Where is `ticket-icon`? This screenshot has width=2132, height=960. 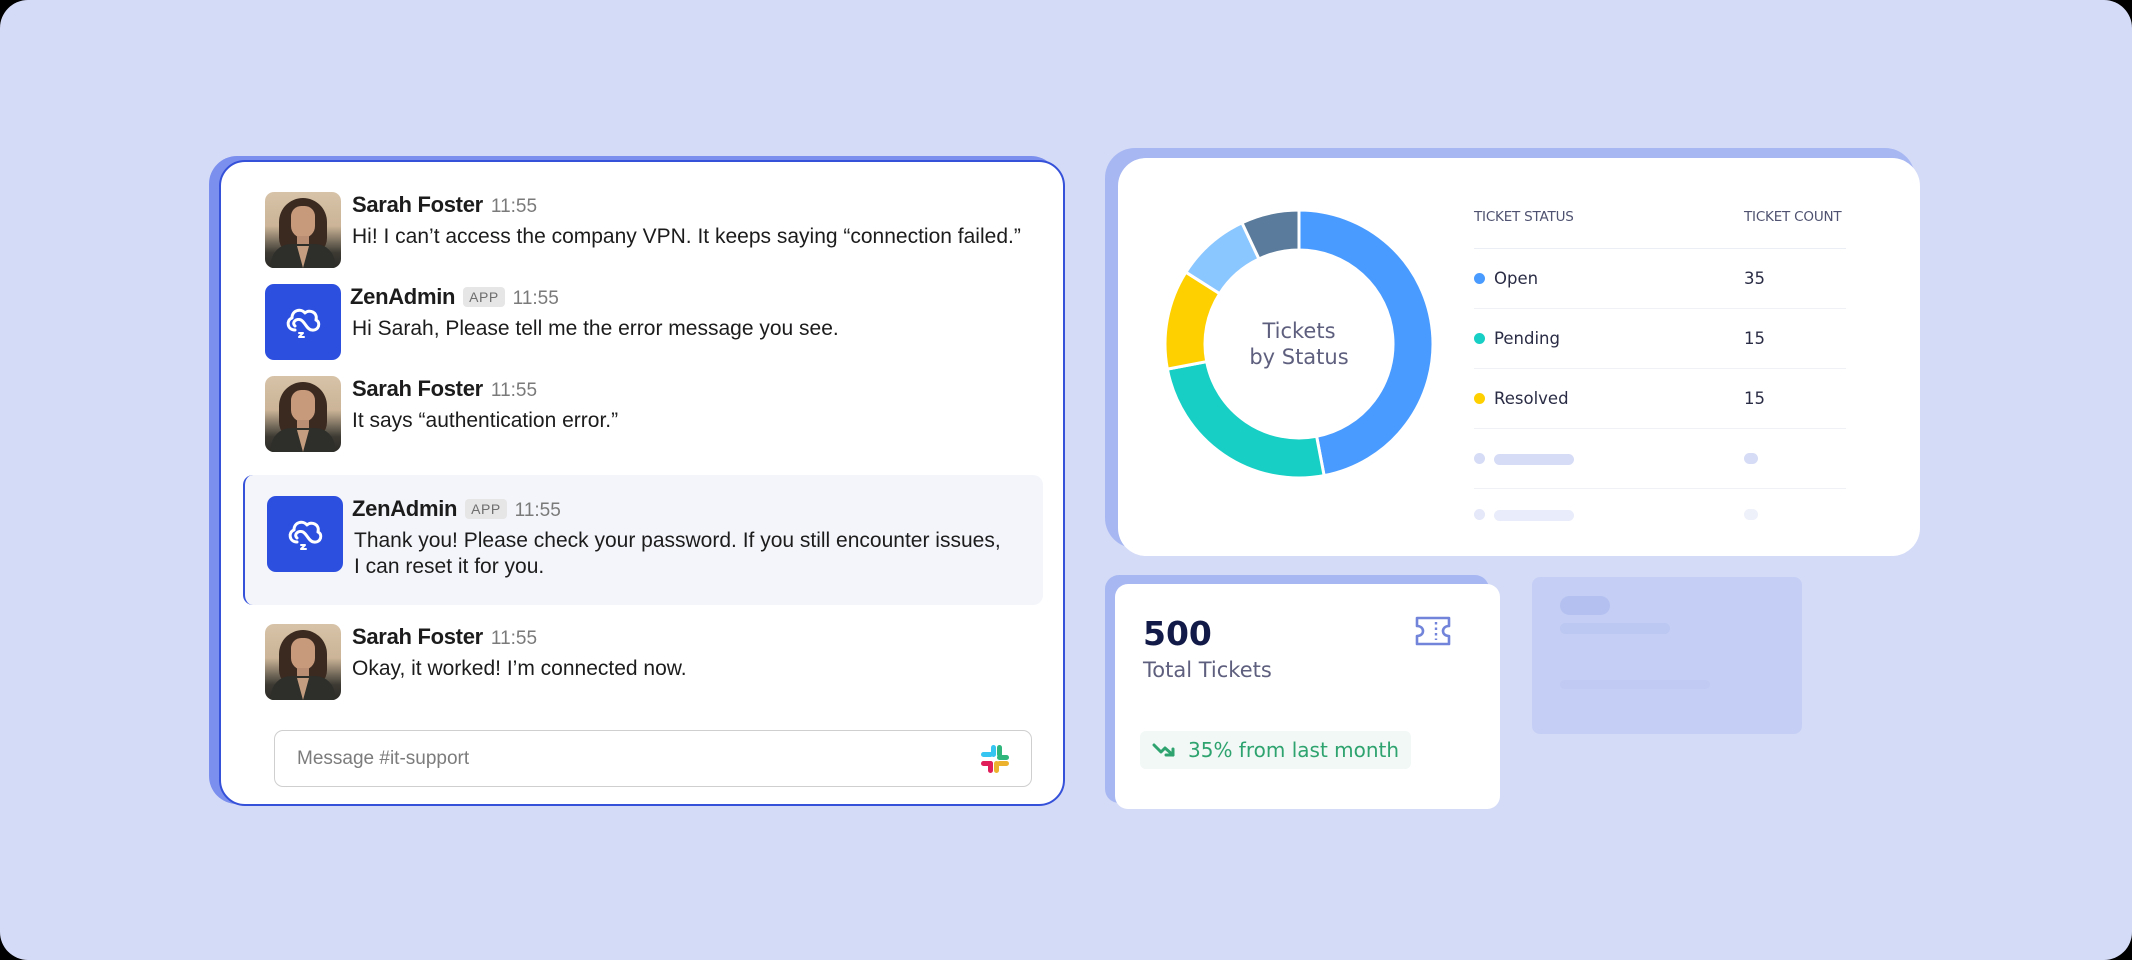 ticket-icon is located at coordinates (1433, 631).